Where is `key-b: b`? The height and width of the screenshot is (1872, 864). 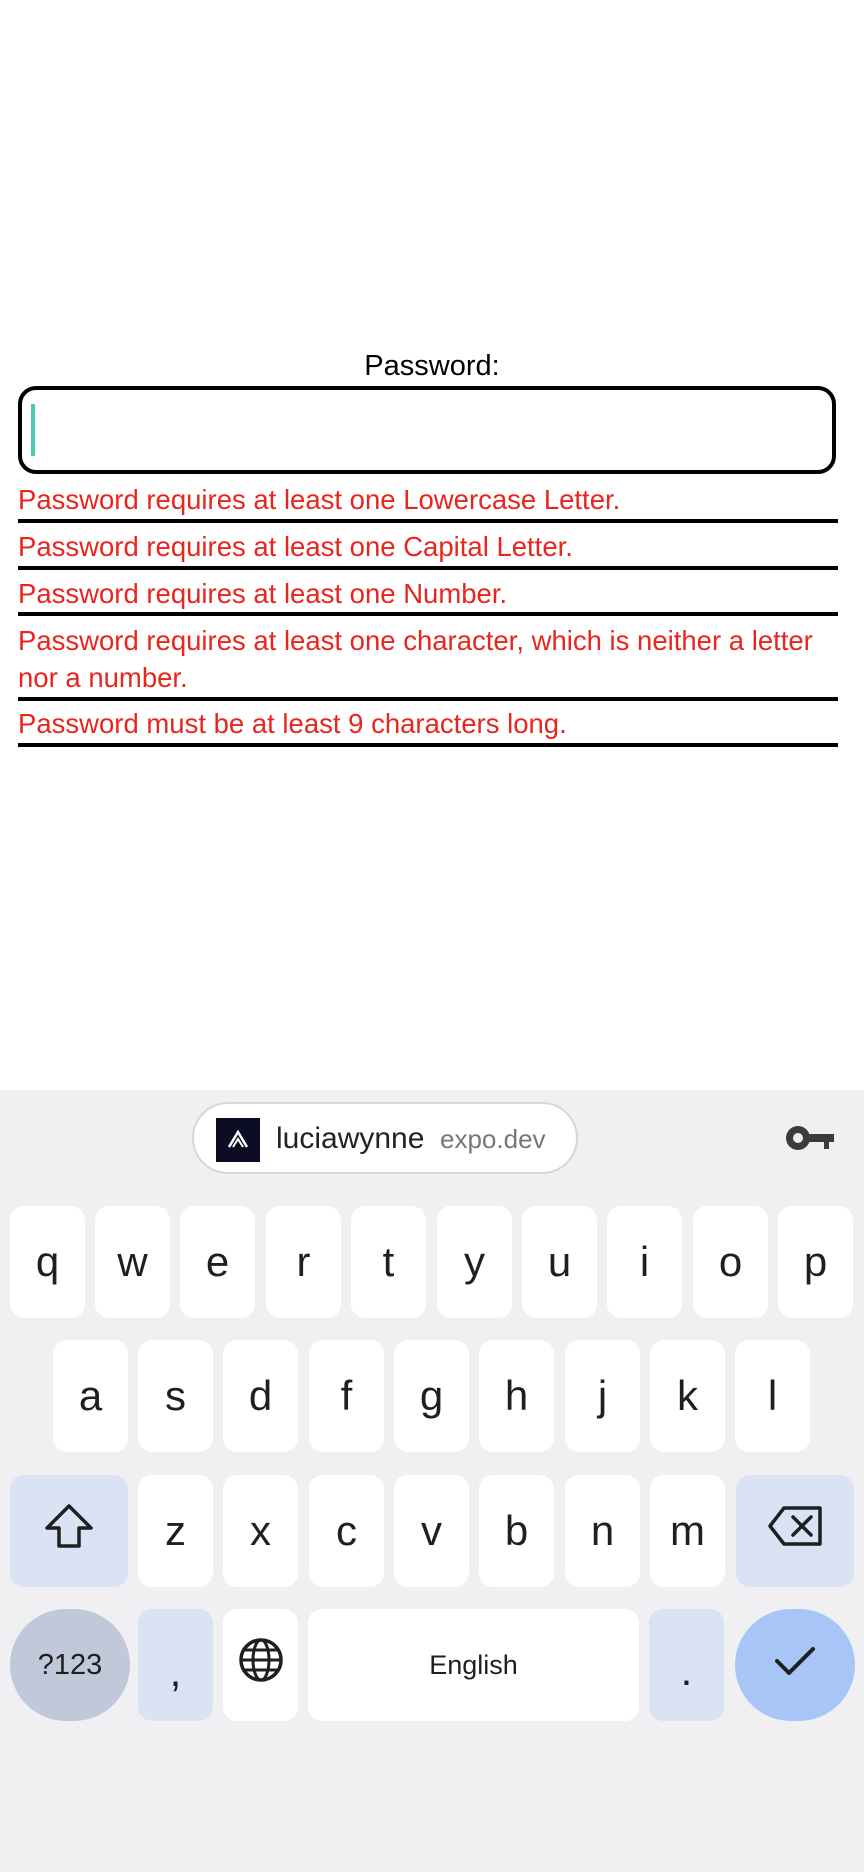
key-b: b is located at coordinates (516, 1531).